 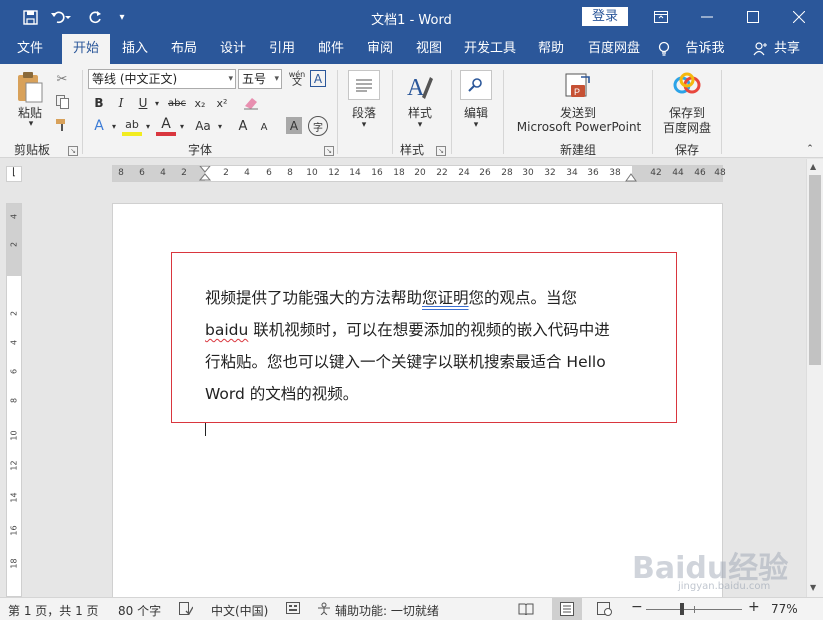 What do you see at coordinates (380, 49) in the screenshot?
I see `tab-review: 审阅` at bounding box center [380, 49].